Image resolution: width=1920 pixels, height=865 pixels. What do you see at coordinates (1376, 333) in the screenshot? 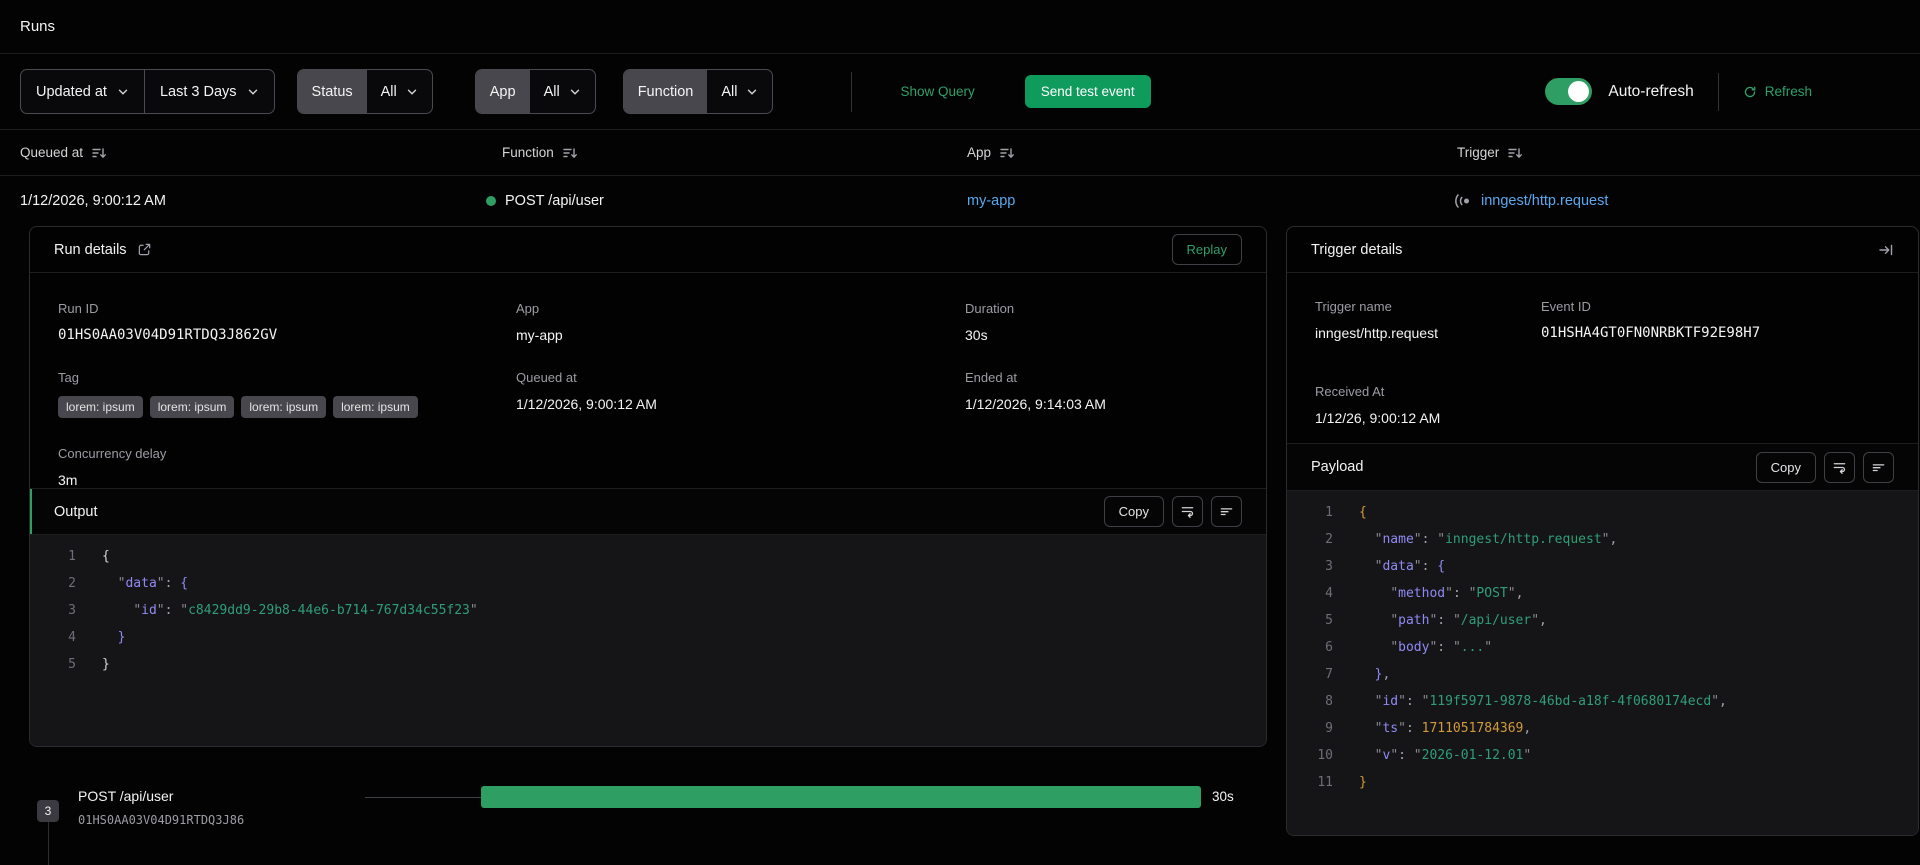
I see `trigger-name-value: inngest/http.request` at bounding box center [1376, 333].